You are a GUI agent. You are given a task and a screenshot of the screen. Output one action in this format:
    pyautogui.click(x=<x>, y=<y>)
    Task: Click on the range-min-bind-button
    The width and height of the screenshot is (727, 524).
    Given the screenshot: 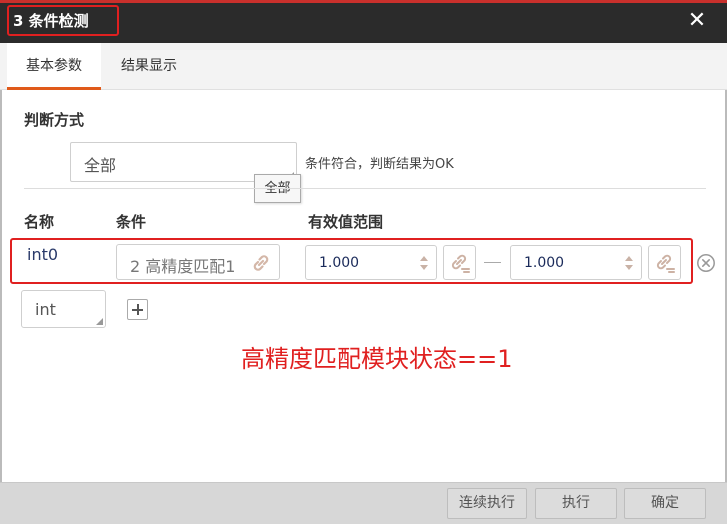 What is the action you would take?
    pyautogui.click(x=459, y=262)
    